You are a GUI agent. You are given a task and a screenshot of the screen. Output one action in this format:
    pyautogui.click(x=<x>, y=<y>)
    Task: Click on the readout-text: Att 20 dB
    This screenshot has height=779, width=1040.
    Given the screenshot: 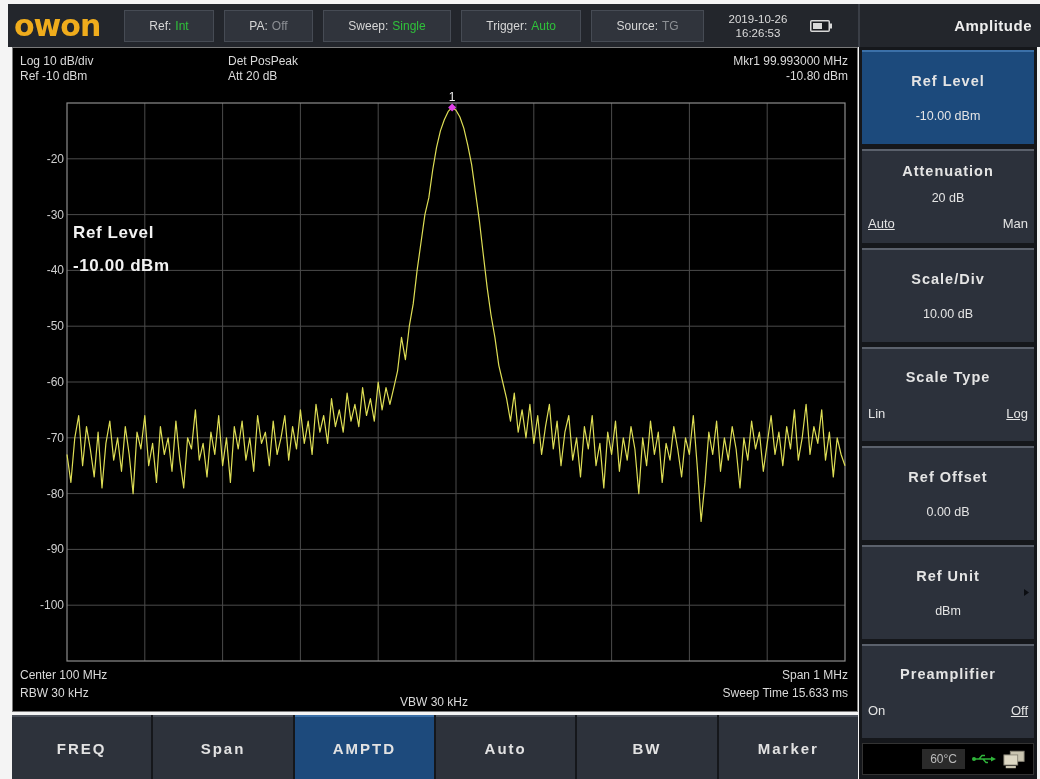 What is the action you would take?
    pyautogui.click(x=253, y=76)
    